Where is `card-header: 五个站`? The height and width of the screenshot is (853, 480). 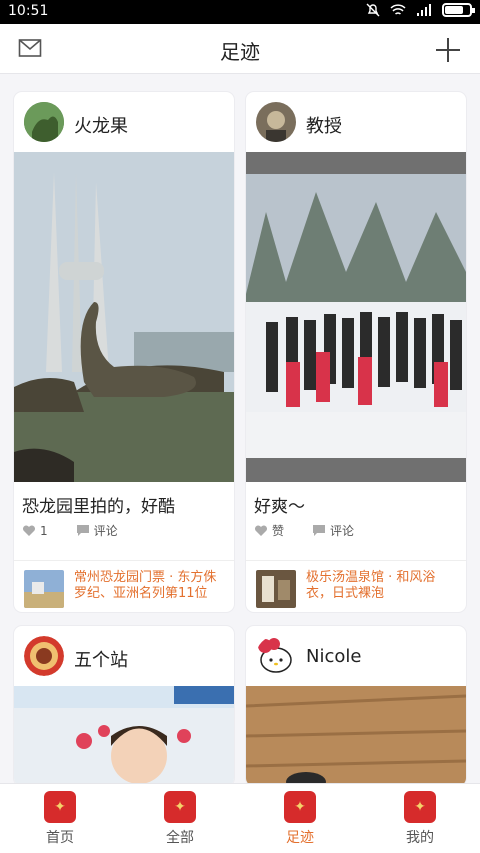
card-header: 五个站 is located at coordinates (124, 656).